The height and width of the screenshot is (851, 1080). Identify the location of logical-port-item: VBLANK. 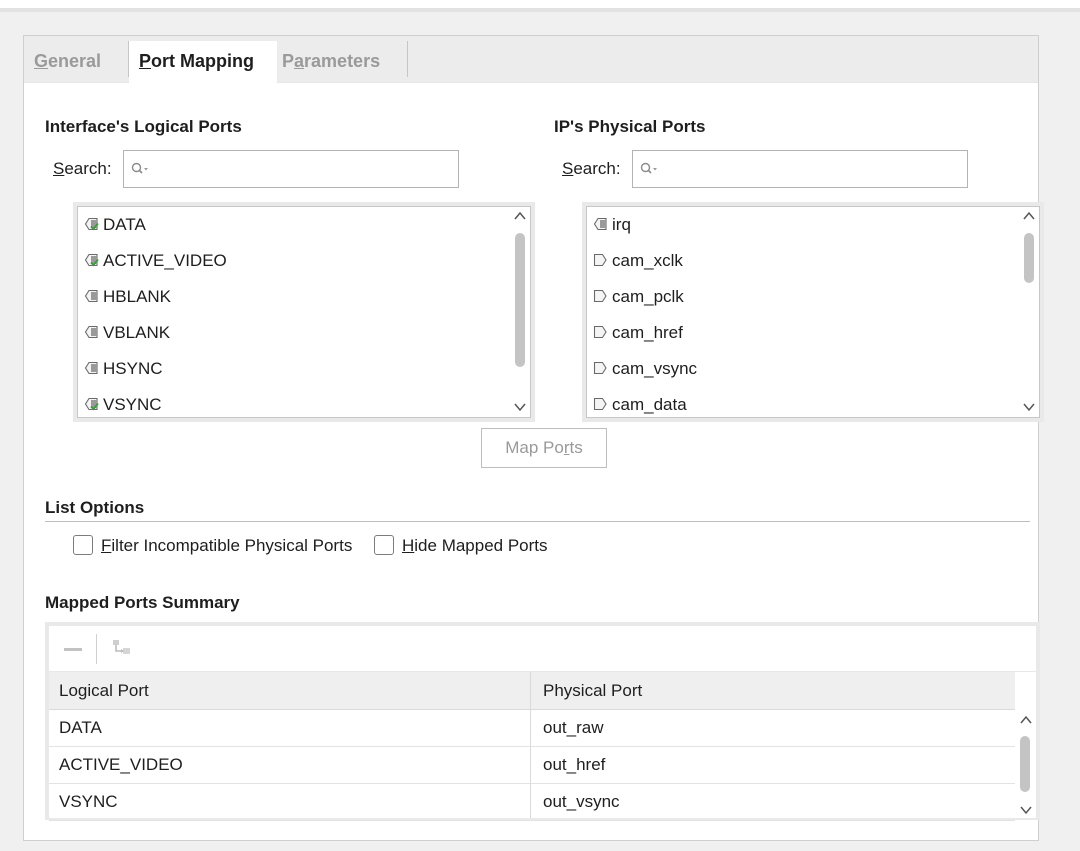
(127, 333).